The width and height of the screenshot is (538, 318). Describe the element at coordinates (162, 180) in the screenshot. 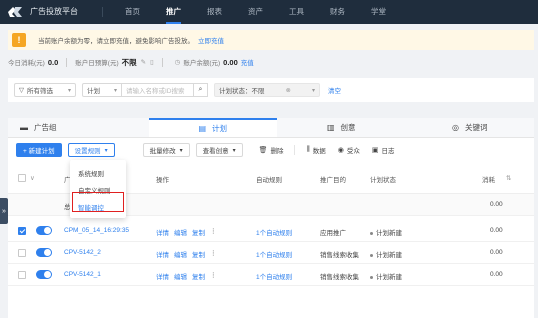

I see `header-ops: 操作` at that location.